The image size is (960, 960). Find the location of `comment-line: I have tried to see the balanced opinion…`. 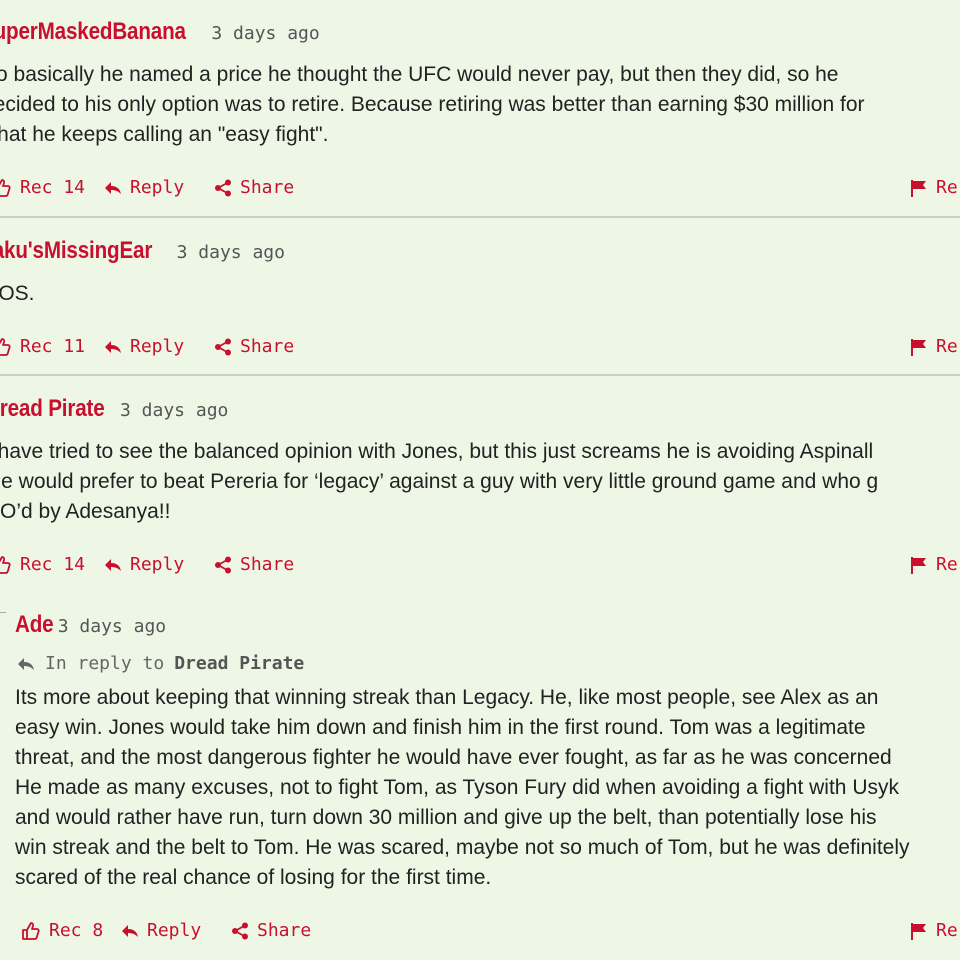

comment-line: I have tried to see the balanced opinion… is located at coordinates (437, 451).